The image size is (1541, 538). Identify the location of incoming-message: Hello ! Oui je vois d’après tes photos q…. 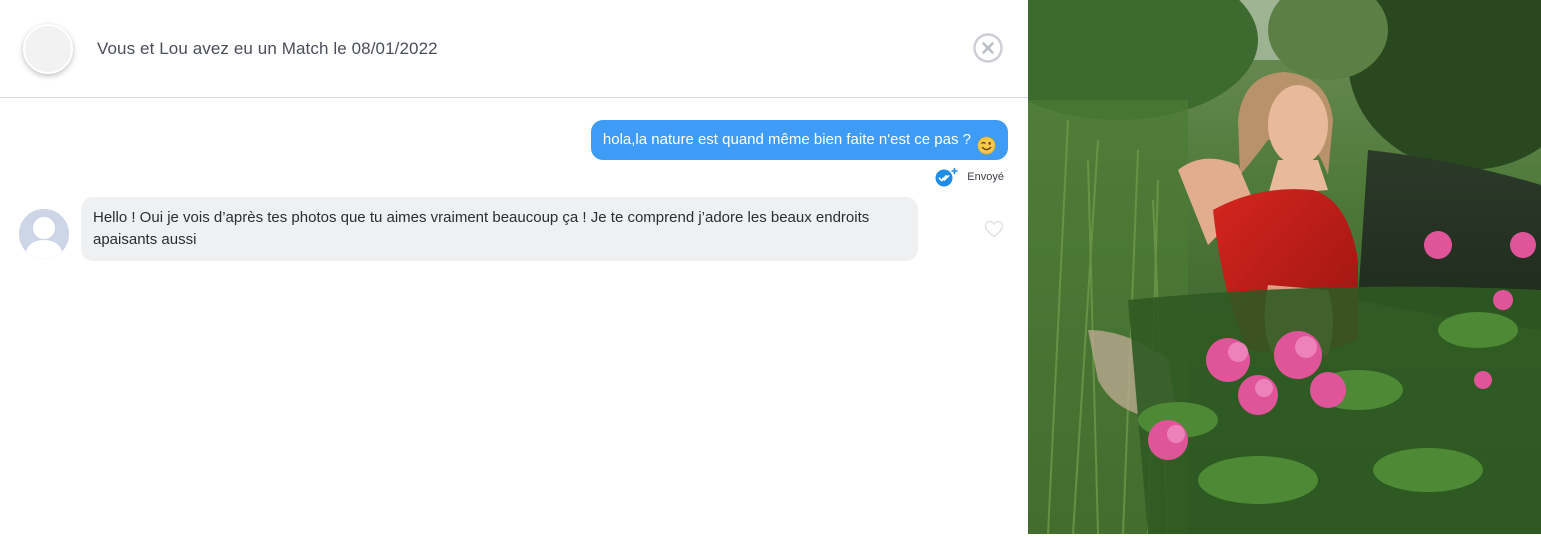
(499, 229).